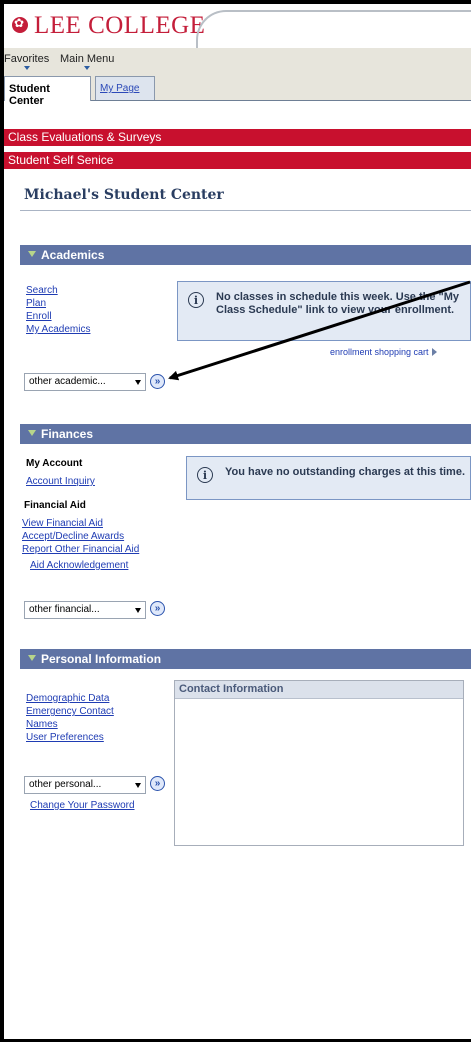 The height and width of the screenshot is (1042, 471). I want to click on annotation-arrow, so click(319, 330).